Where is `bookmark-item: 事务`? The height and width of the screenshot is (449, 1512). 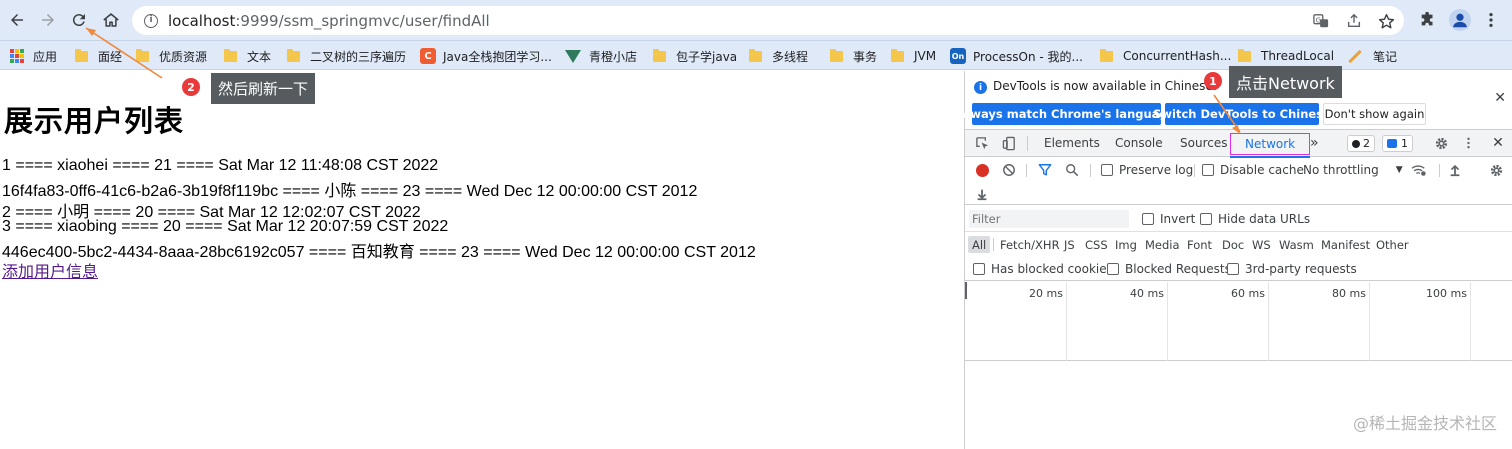 bookmark-item: 事务 is located at coordinates (853, 56).